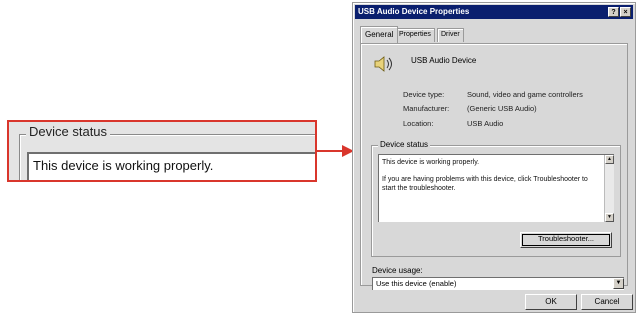 The width and height of the screenshot is (638, 314). What do you see at coordinates (485, 123) in the screenshot?
I see `location-value: USB Audio` at bounding box center [485, 123].